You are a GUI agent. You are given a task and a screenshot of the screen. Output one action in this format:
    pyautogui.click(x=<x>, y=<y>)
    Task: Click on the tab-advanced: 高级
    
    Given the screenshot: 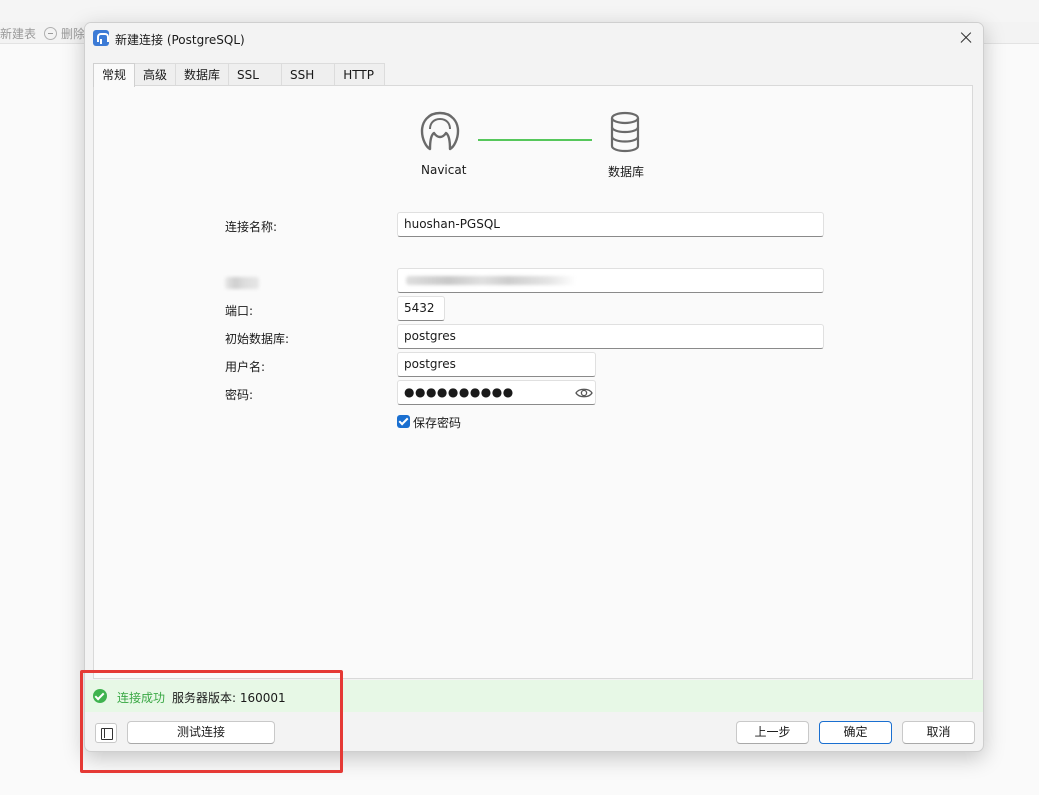 What is the action you would take?
    pyautogui.click(x=155, y=74)
    